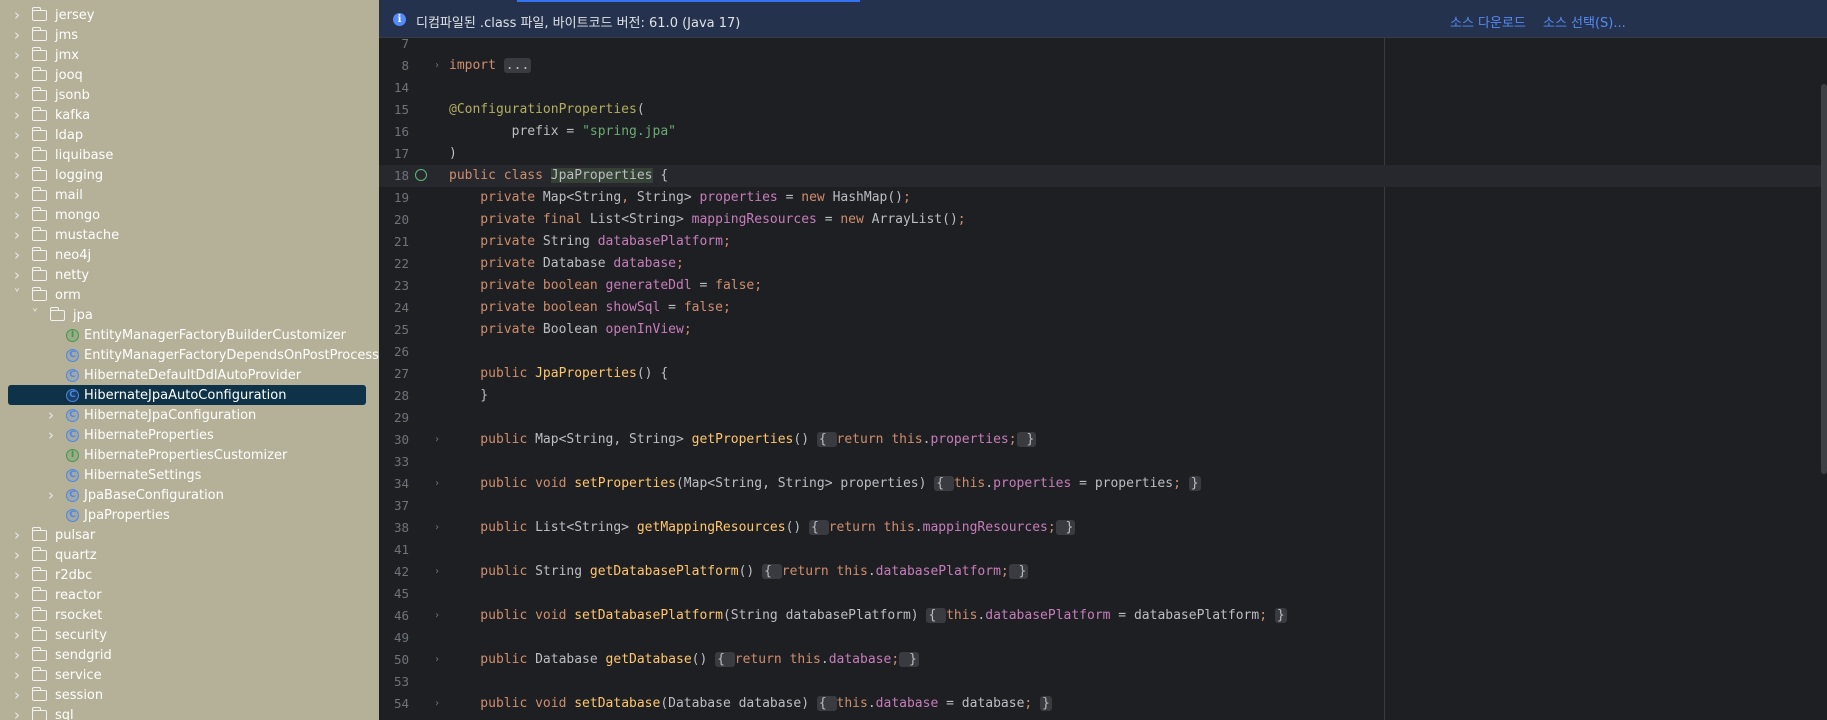  Describe the element at coordinates (1103, 418) in the screenshot. I see `code-line: 29` at that location.